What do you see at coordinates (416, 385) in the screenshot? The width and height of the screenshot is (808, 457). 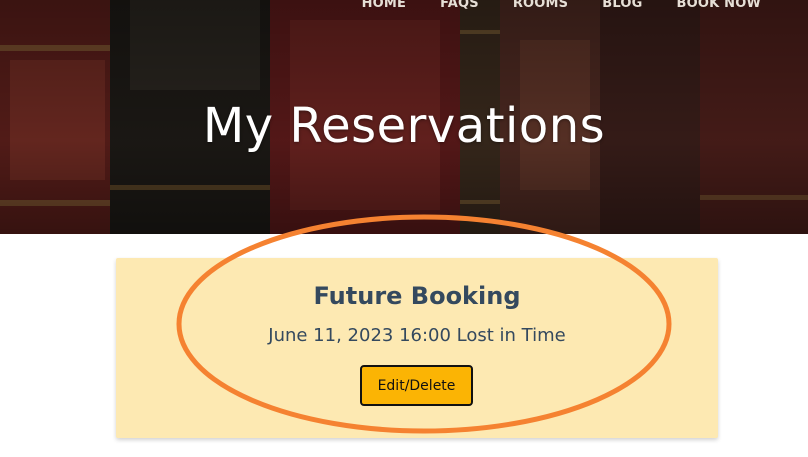 I see `edit-delete-button: Edit/Delete` at bounding box center [416, 385].